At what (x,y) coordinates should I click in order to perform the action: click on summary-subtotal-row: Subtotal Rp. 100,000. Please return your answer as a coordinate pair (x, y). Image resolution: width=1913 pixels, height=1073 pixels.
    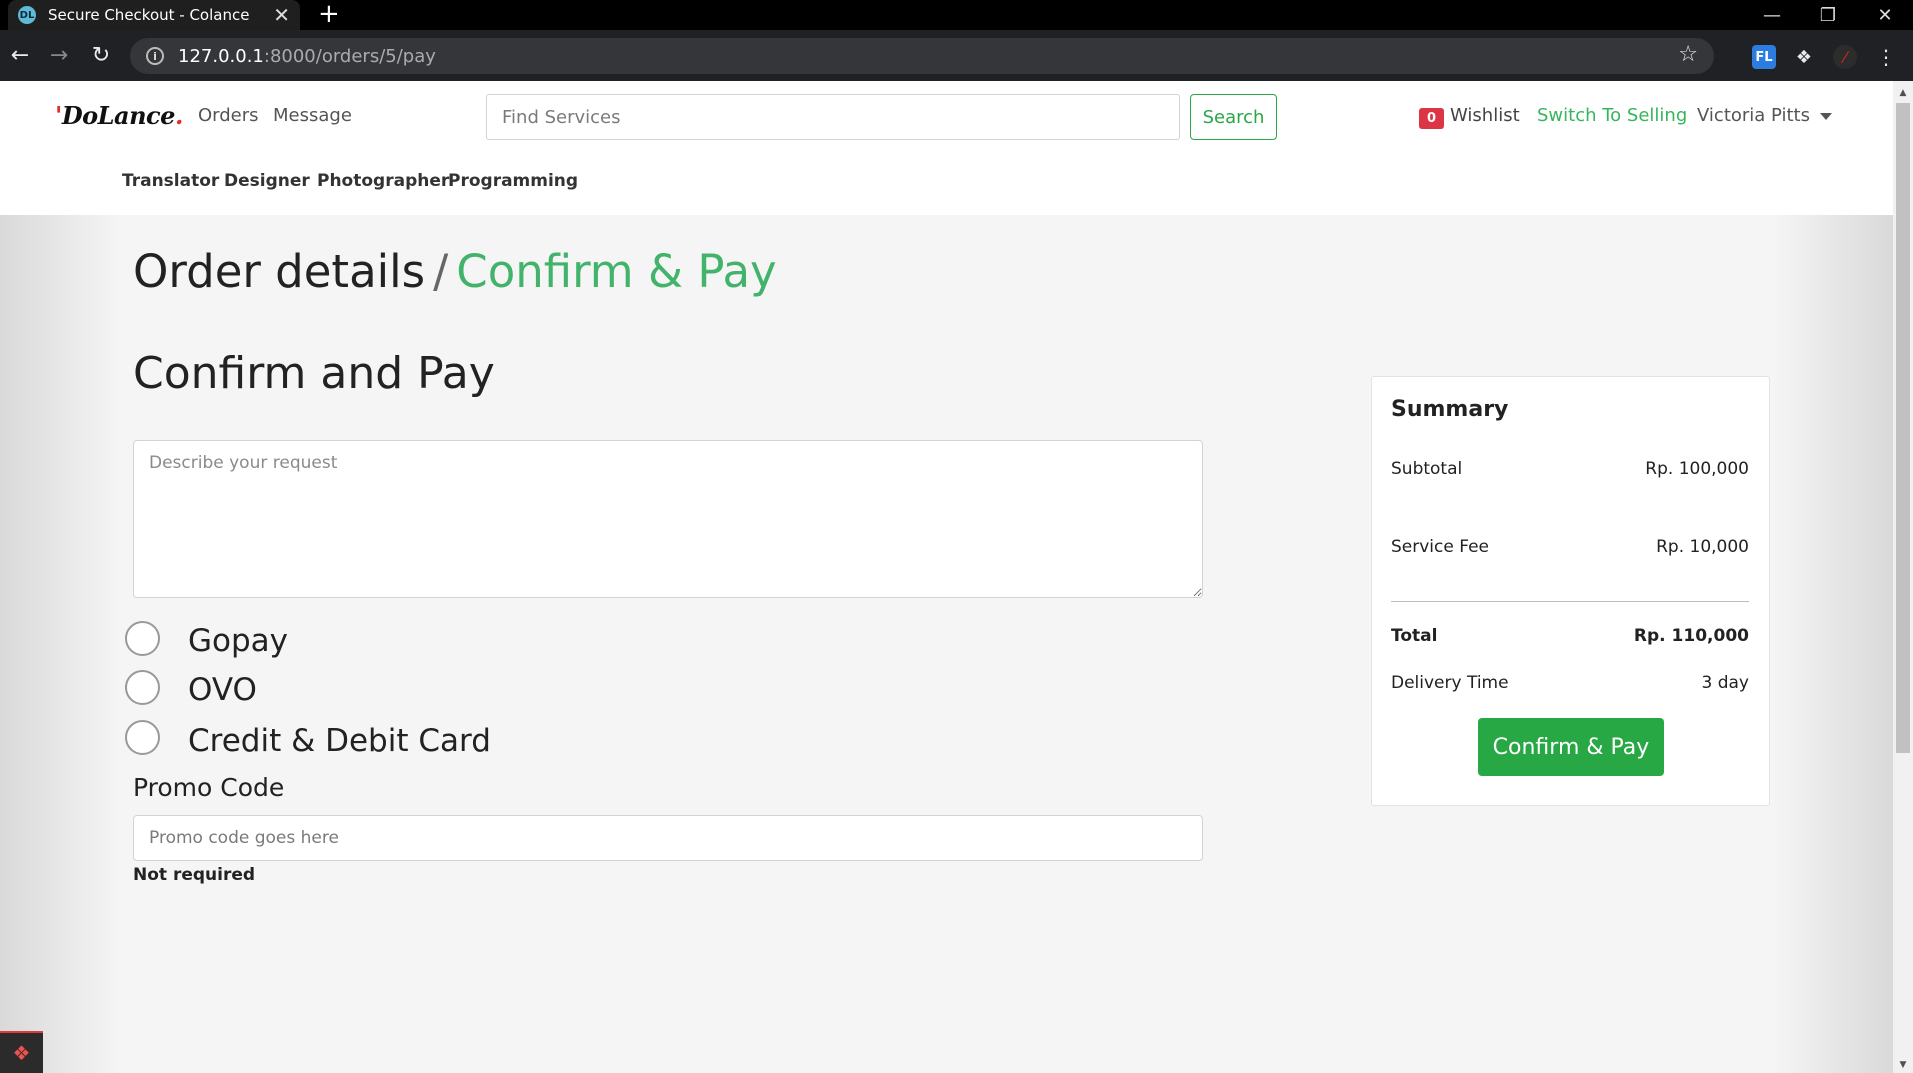
    Looking at the image, I should click on (1570, 469).